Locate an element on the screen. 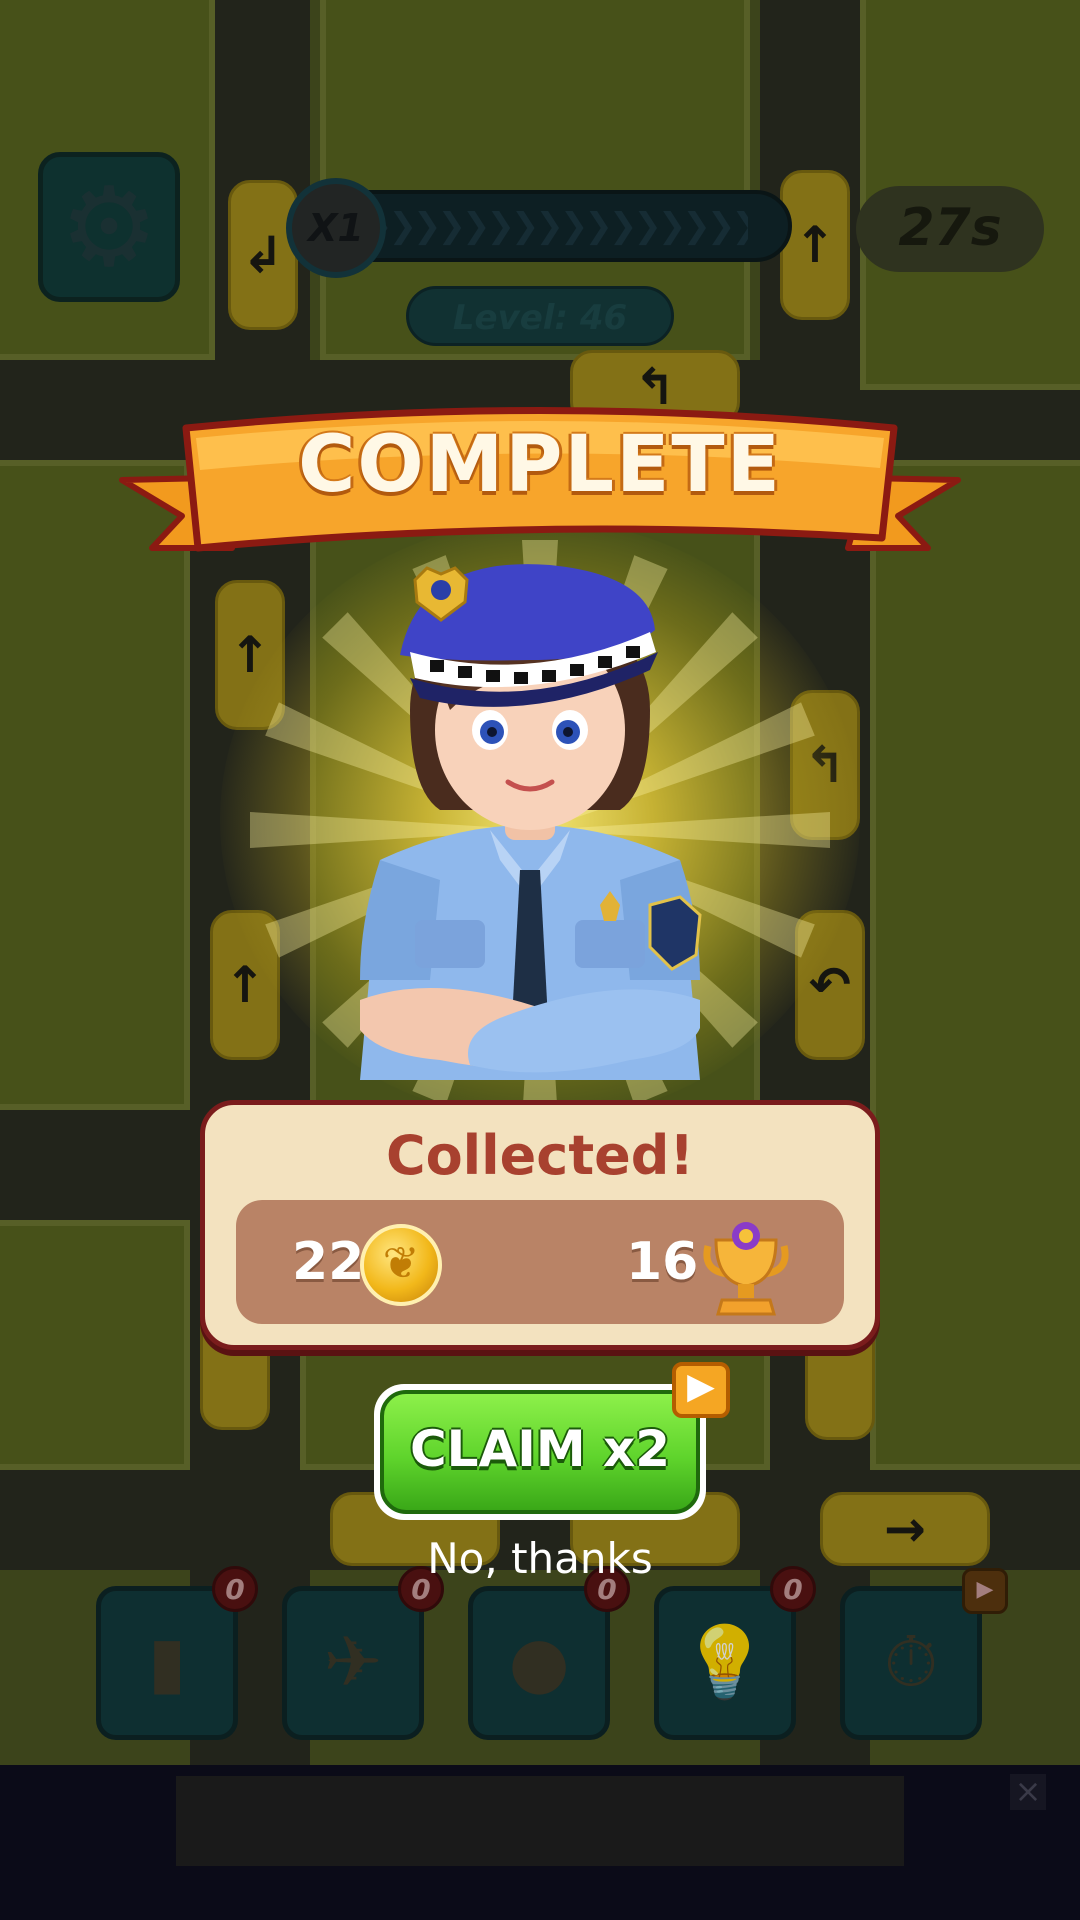 The width and height of the screenshot is (1080, 1920). close-icon: × is located at coordinates (1028, 1791).